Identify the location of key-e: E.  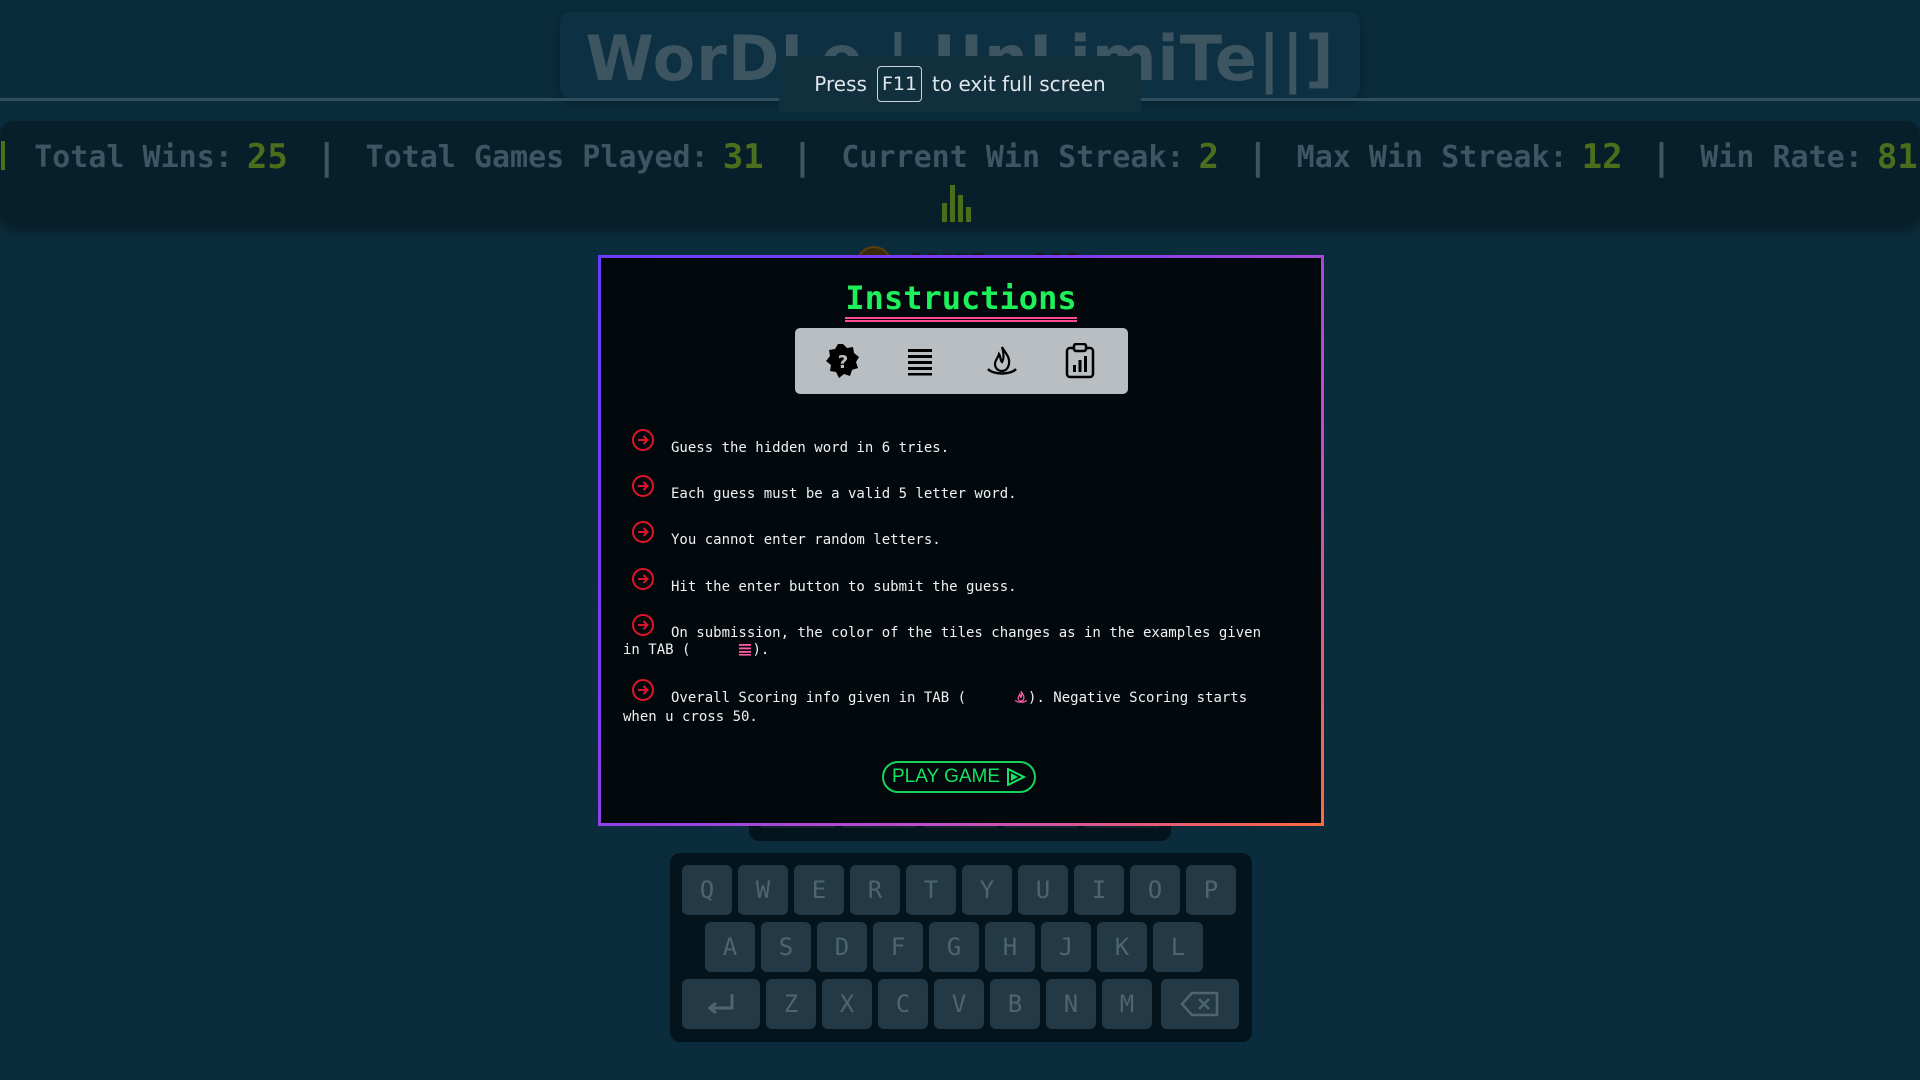
(819, 890).